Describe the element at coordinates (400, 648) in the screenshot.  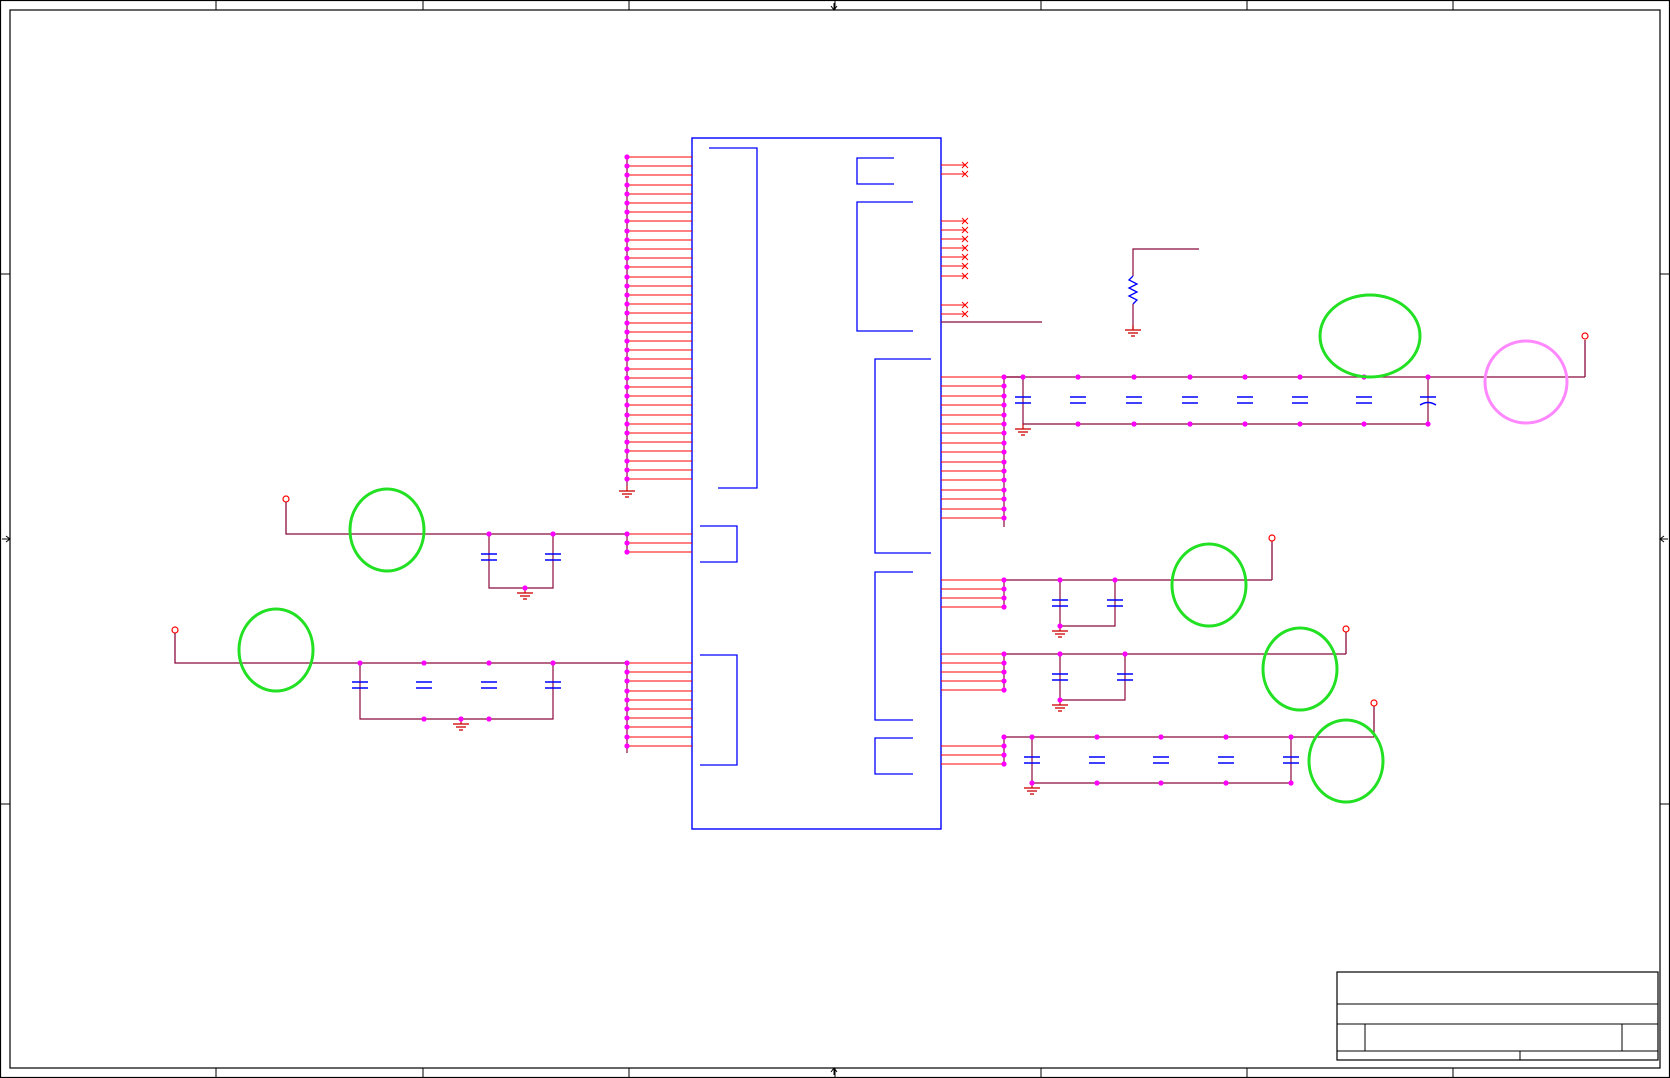
I see `vdd-rail-left-lower` at that location.